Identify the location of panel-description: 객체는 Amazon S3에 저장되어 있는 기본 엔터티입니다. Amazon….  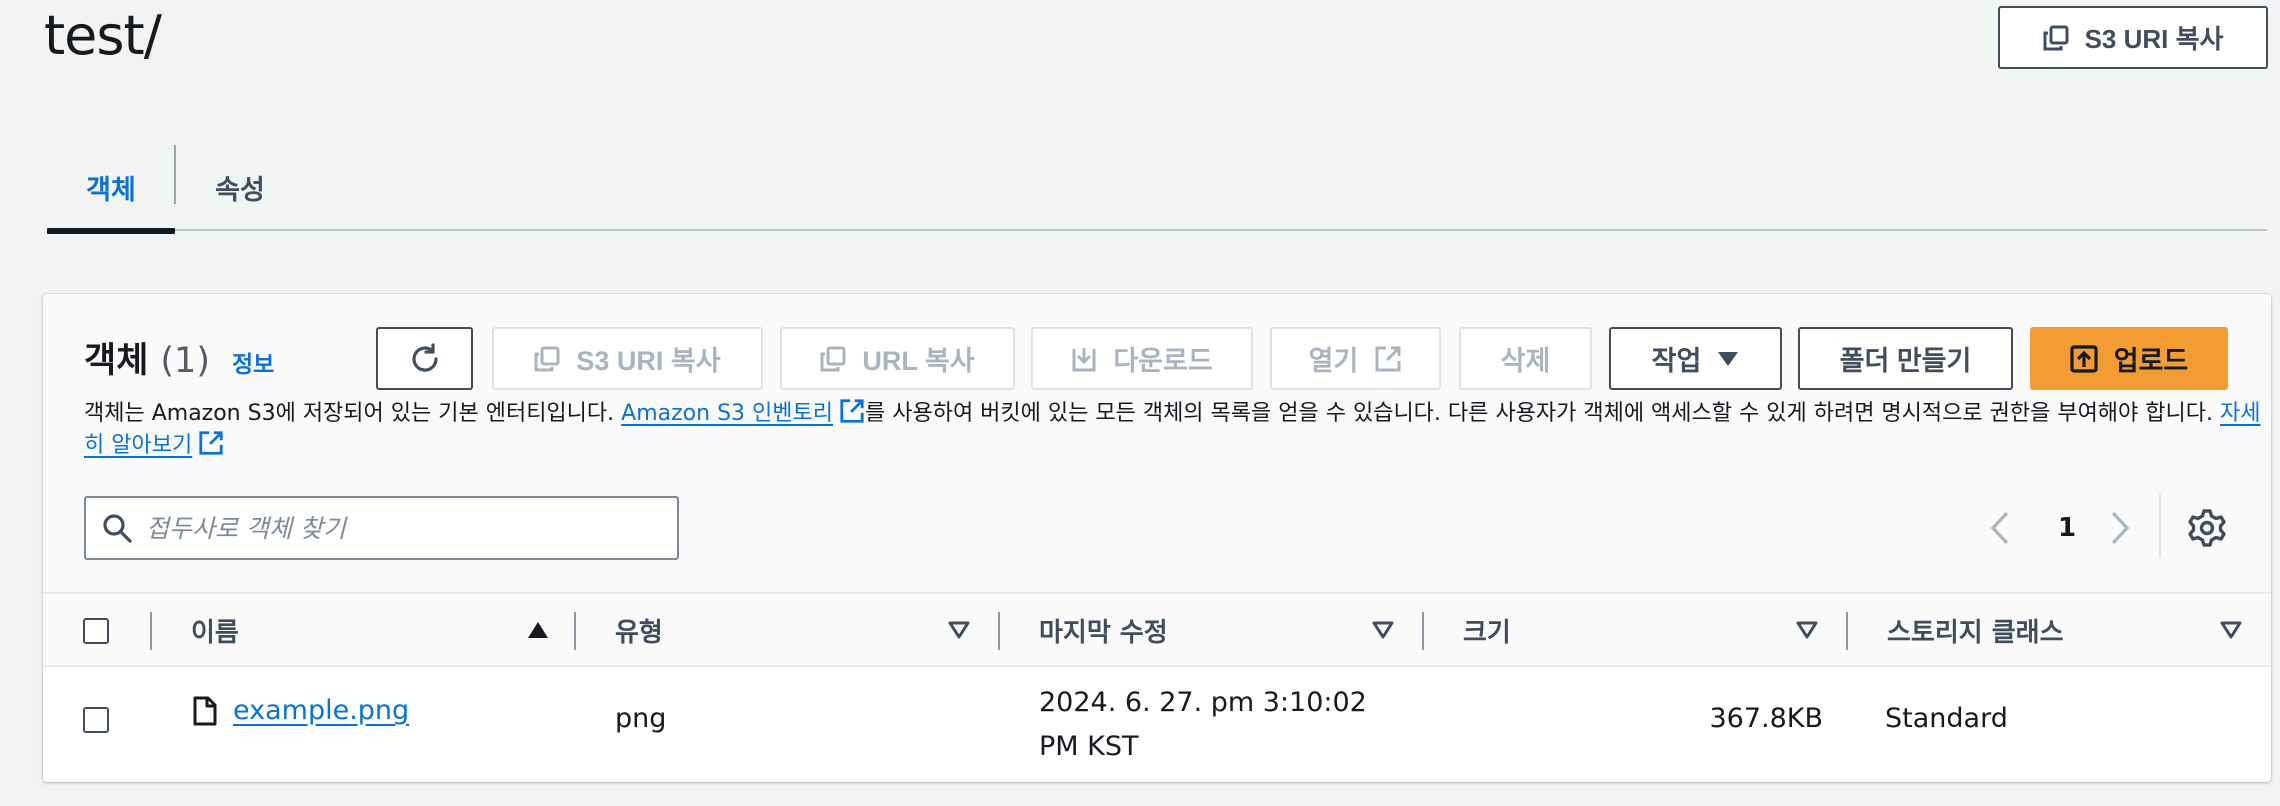
(1174, 430).